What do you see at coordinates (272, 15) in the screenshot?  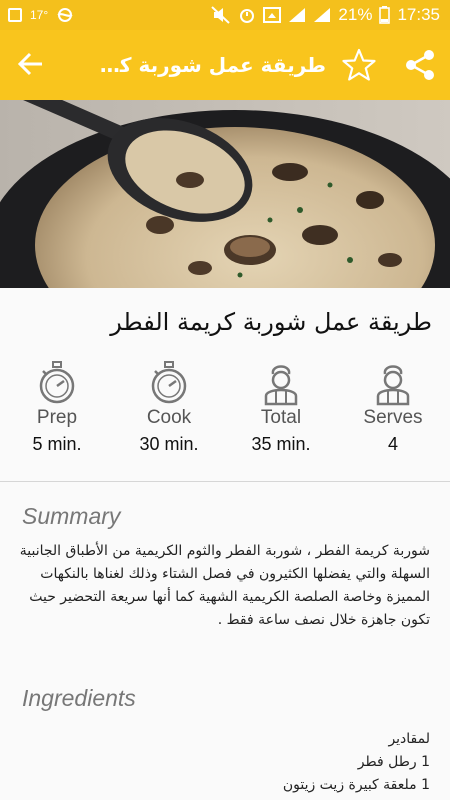 I see `wifi-icon` at bounding box center [272, 15].